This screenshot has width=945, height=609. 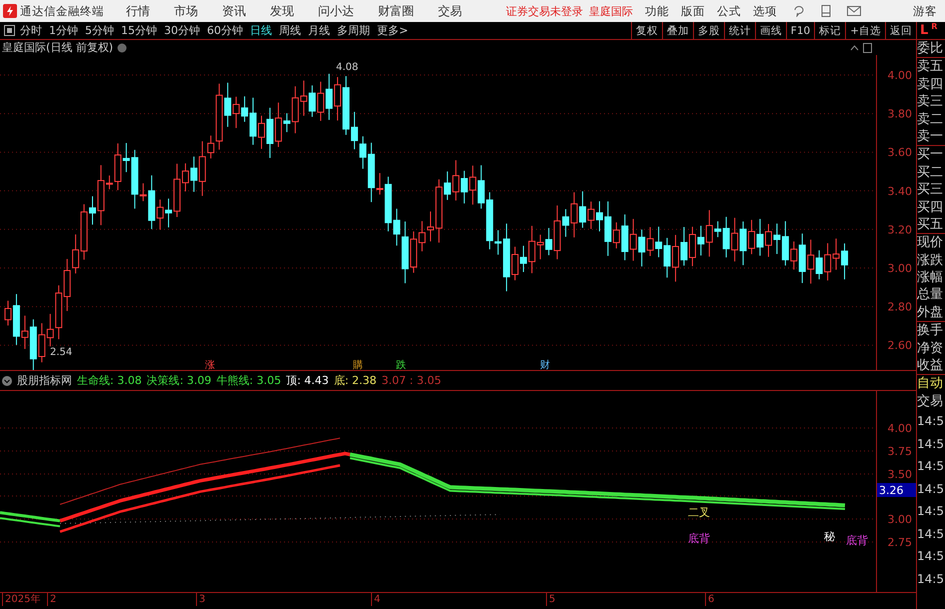 What do you see at coordinates (931, 49) in the screenshot?
I see `quote-label: 委比` at bounding box center [931, 49].